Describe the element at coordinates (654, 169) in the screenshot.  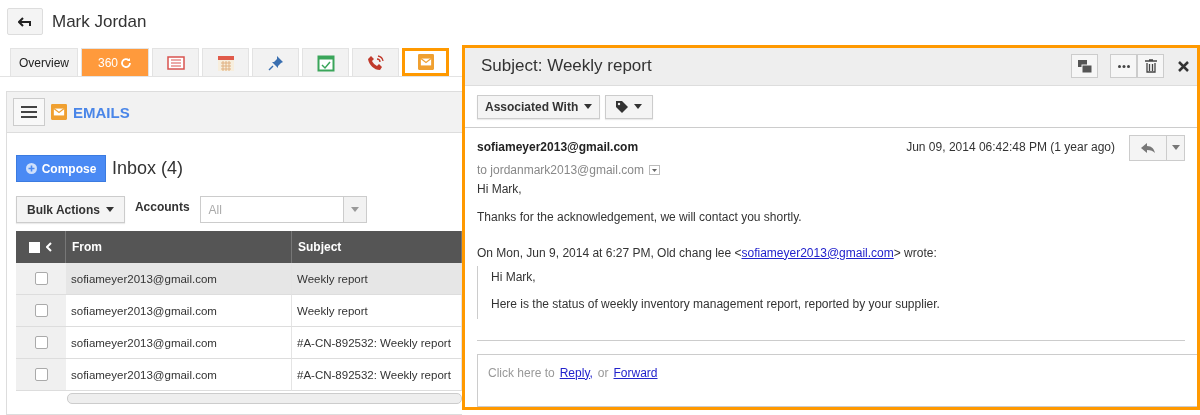
I see `expand-icon` at that location.